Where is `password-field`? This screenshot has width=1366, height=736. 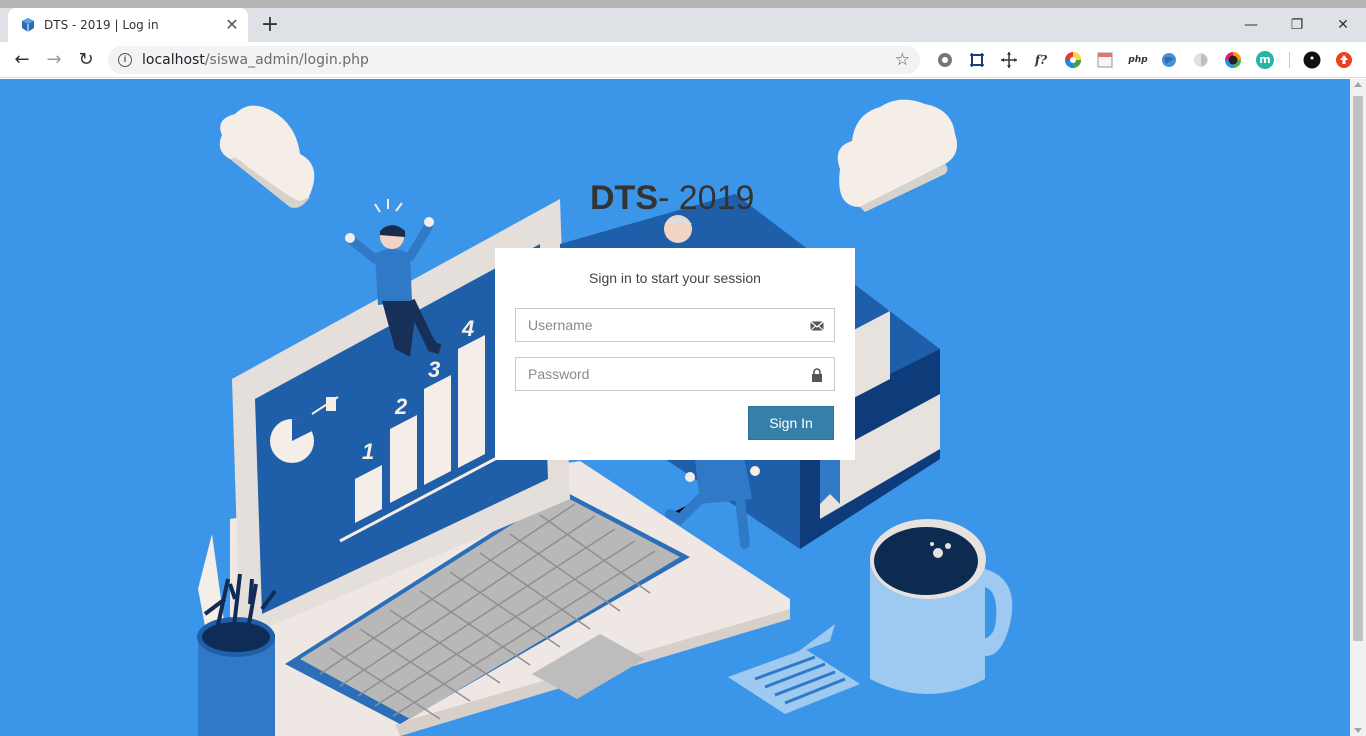 password-field is located at coordinates (675, 374).